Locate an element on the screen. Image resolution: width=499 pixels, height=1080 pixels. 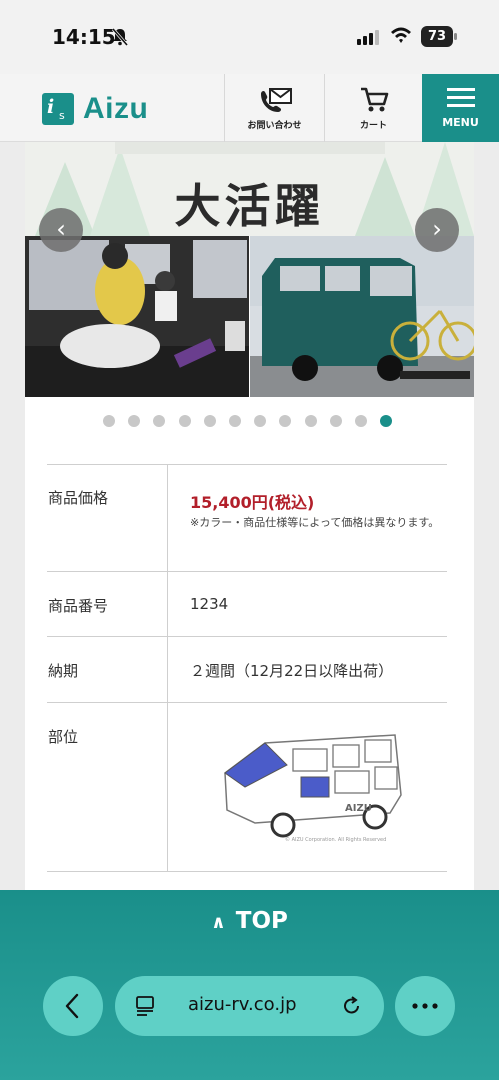
number-value: 1234 is located at coordinates (209, 604).